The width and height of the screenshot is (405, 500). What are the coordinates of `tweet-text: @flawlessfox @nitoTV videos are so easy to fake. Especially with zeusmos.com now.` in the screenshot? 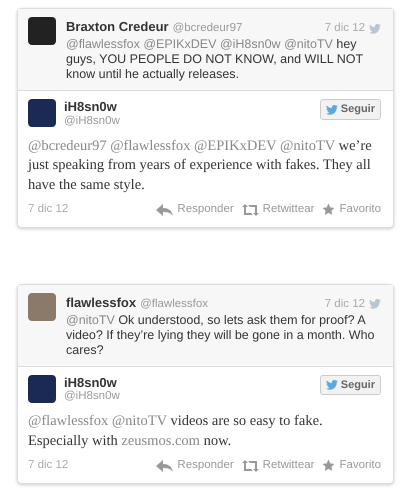 It's located at (176, 431).